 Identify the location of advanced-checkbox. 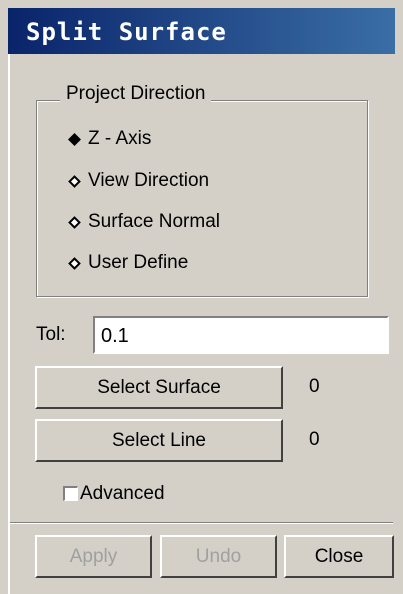
(70, 493).